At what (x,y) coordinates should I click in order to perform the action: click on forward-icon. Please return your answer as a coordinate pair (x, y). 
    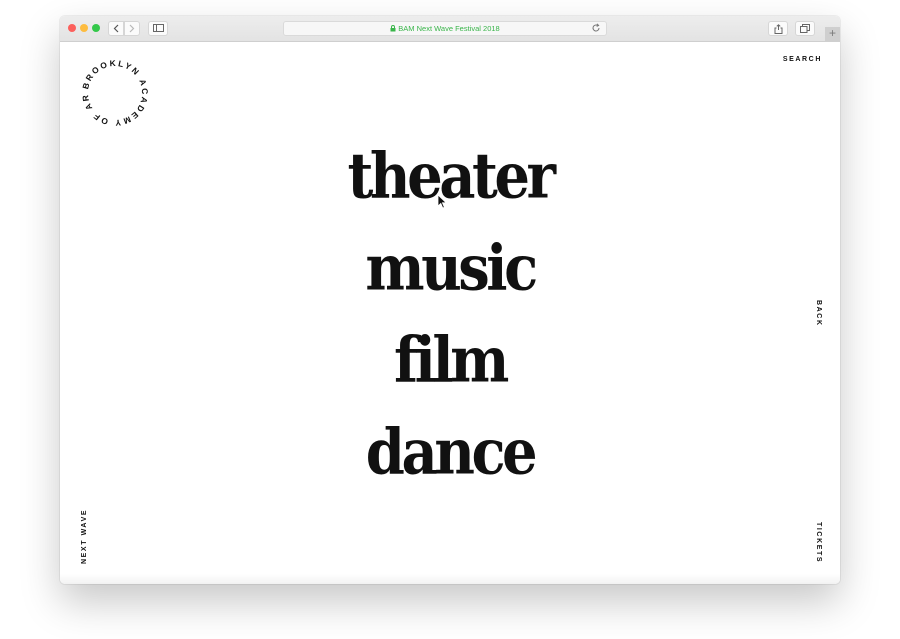
    Looking at the image, I should click on (132, 28).